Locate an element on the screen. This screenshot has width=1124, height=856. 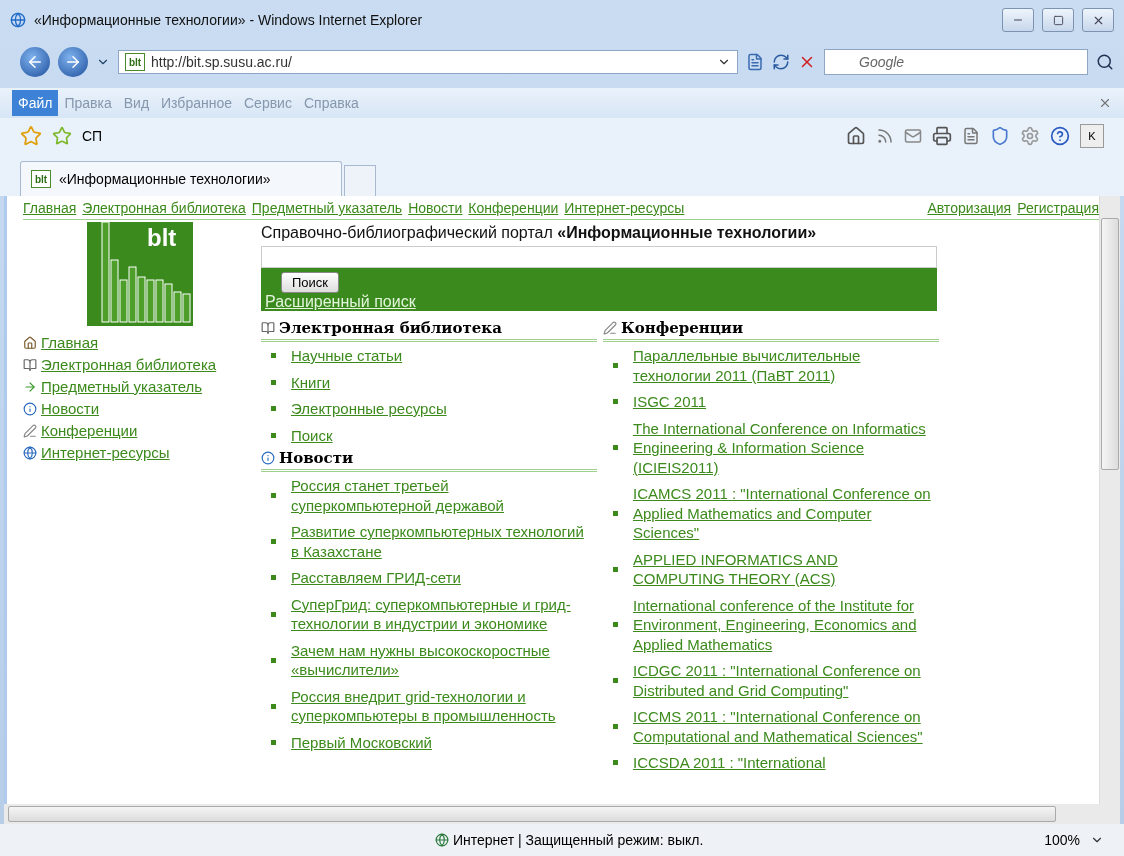
address-field: blt http://bit.sp.susu.ac.ru/ is located at coordinates (428, 62).